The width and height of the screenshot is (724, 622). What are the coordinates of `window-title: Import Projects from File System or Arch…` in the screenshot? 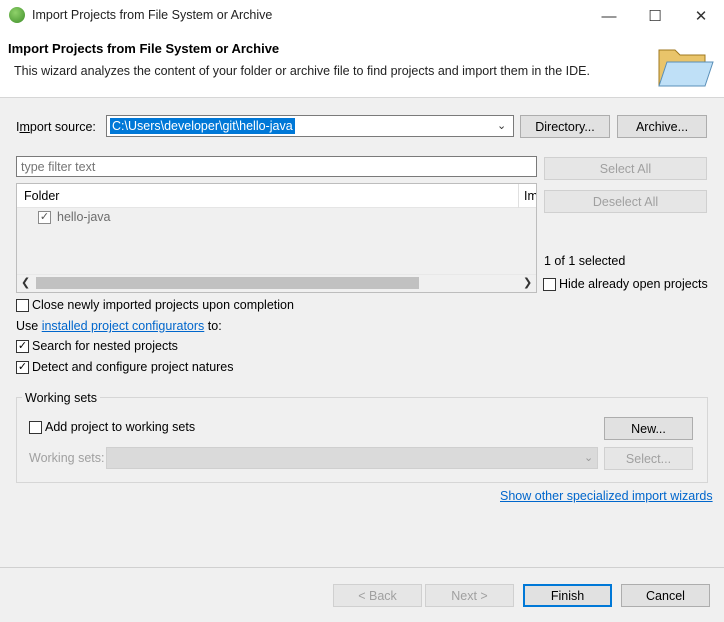 It's located at (152, 15).